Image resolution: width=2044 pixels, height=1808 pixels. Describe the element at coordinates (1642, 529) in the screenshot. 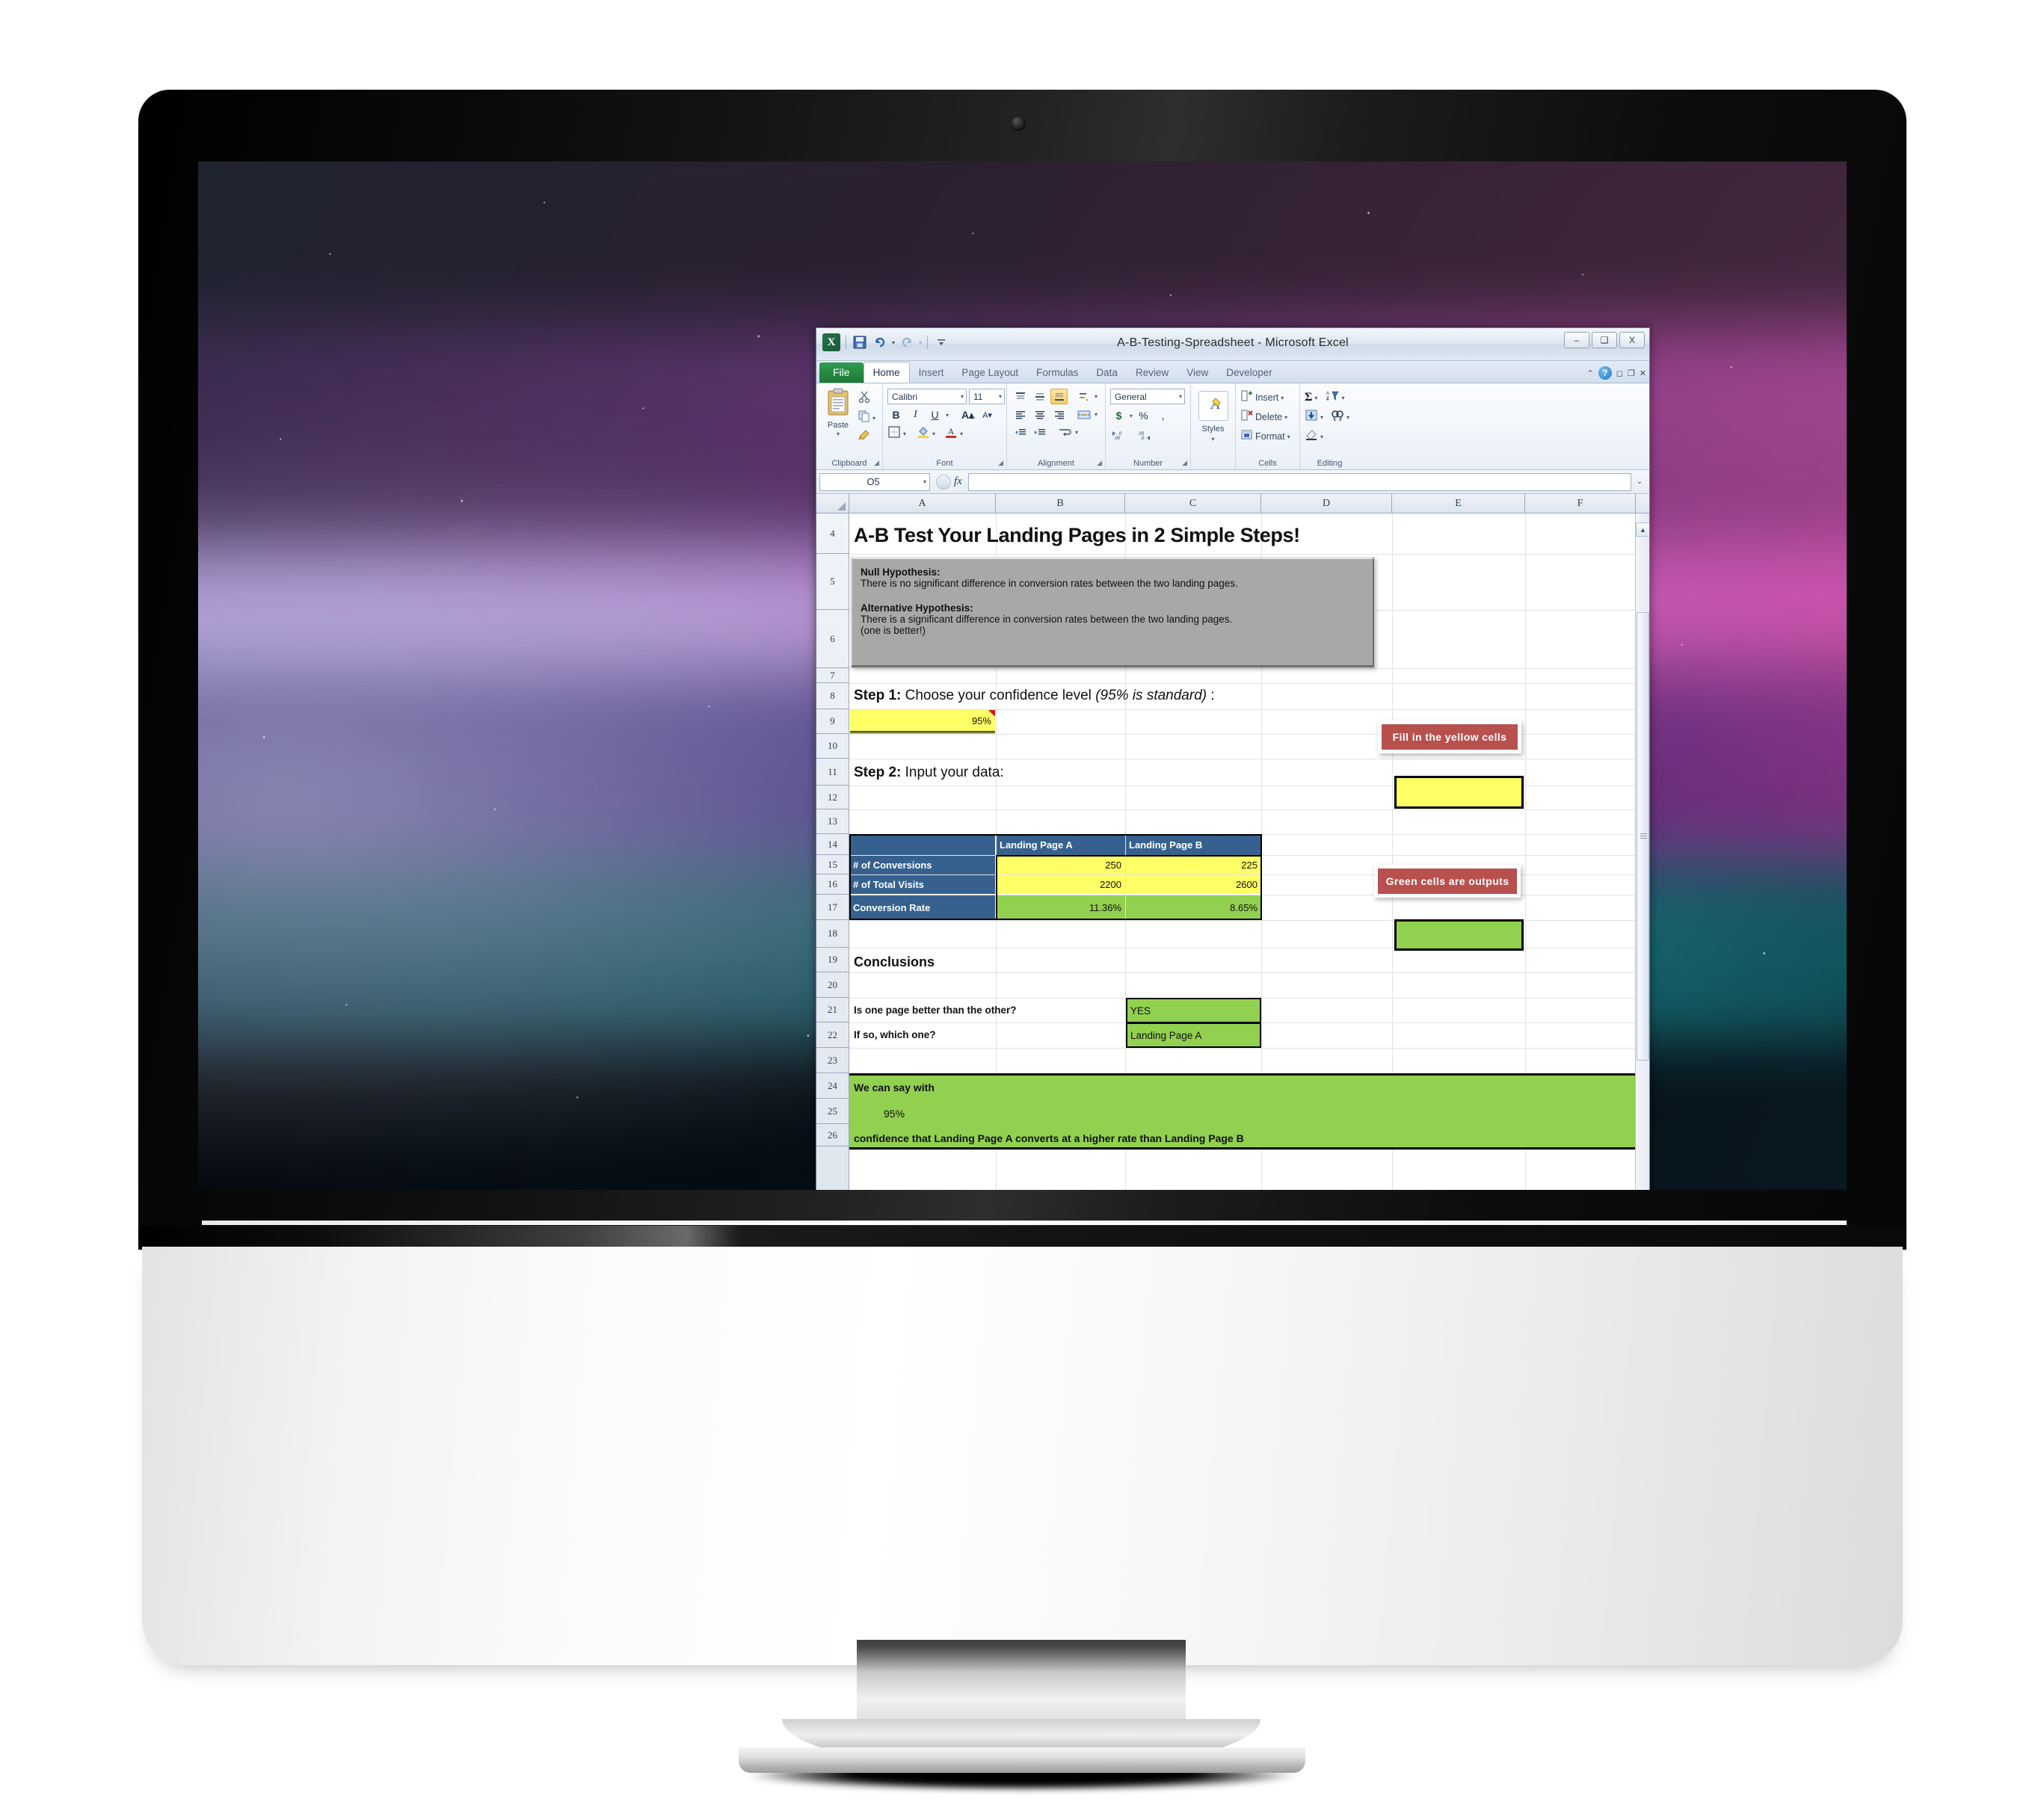

I see `scroll-up-icon: ▲` at that location.